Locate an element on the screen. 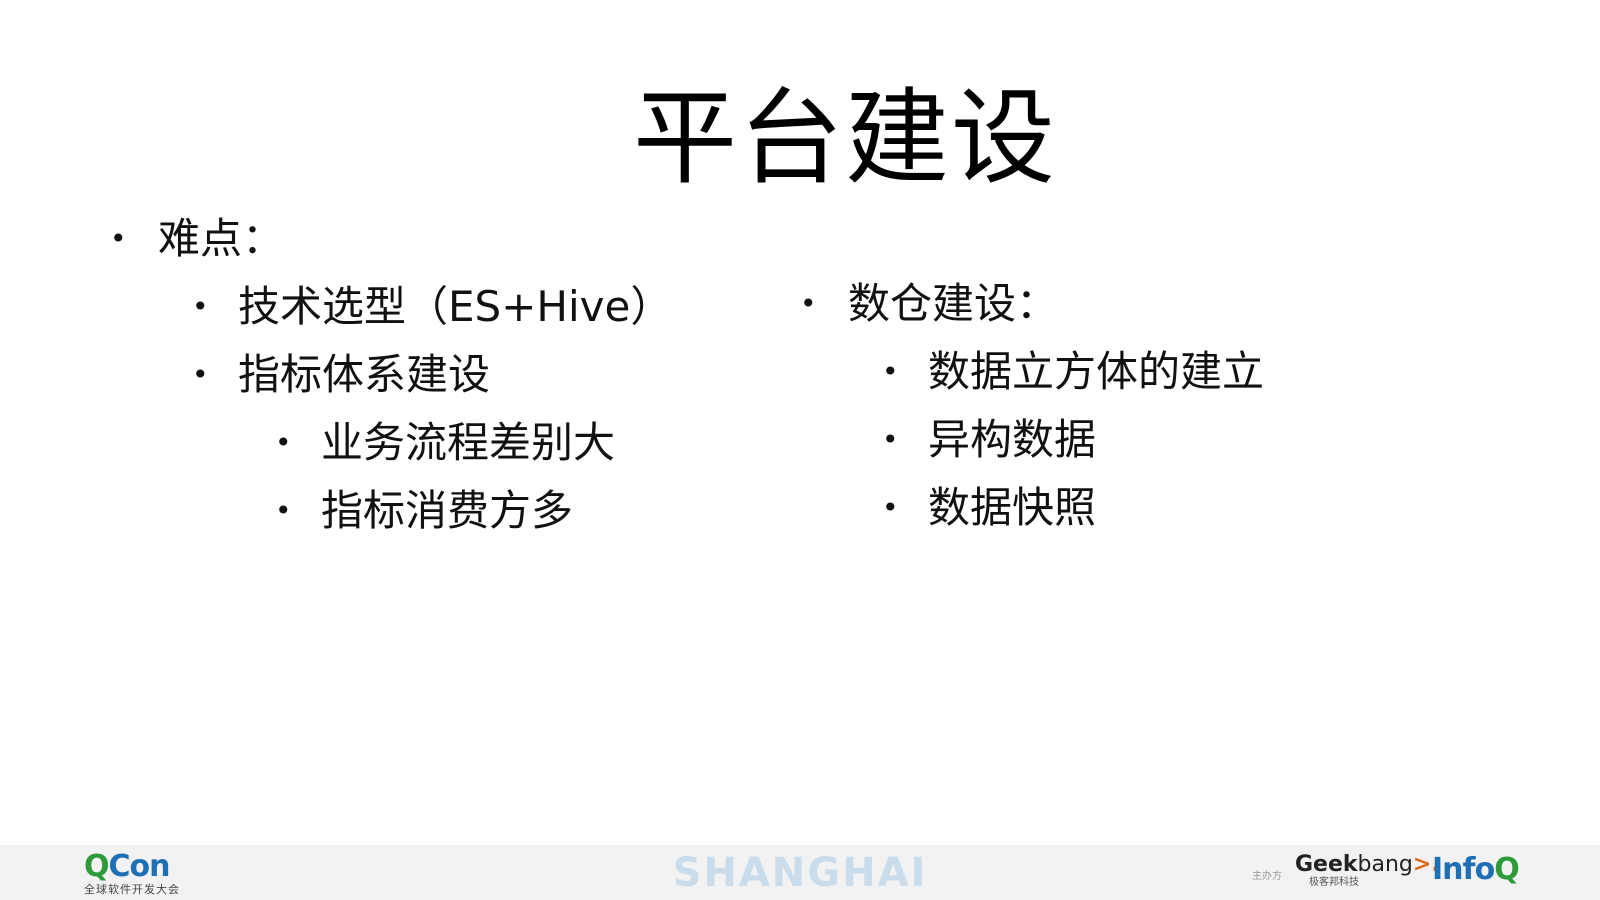 The image size is (1600, 900). list-item-label: 数据快照 is located at coordinates (1012, 507).